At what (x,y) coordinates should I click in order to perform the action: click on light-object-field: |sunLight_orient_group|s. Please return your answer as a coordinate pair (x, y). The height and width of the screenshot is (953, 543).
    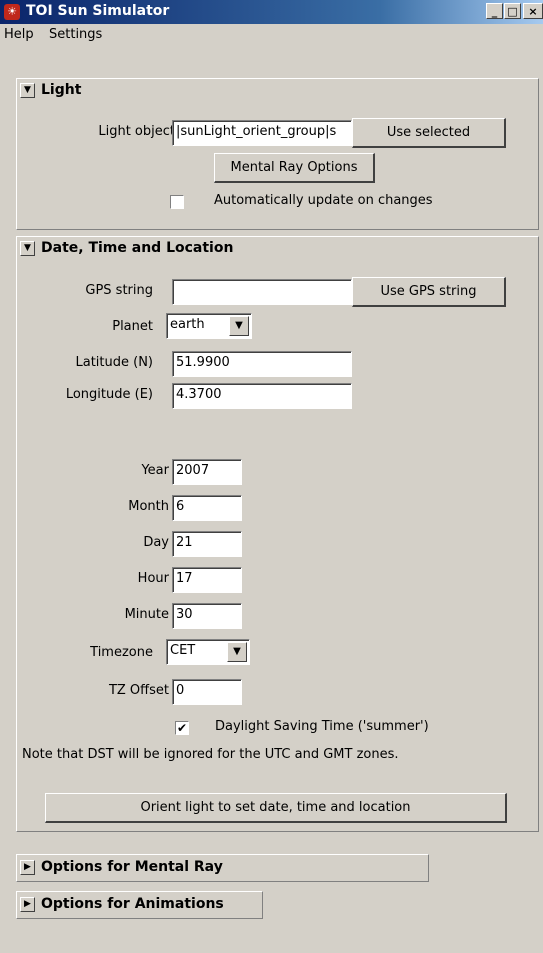
    Looking at the image, I should click on (262, 133).